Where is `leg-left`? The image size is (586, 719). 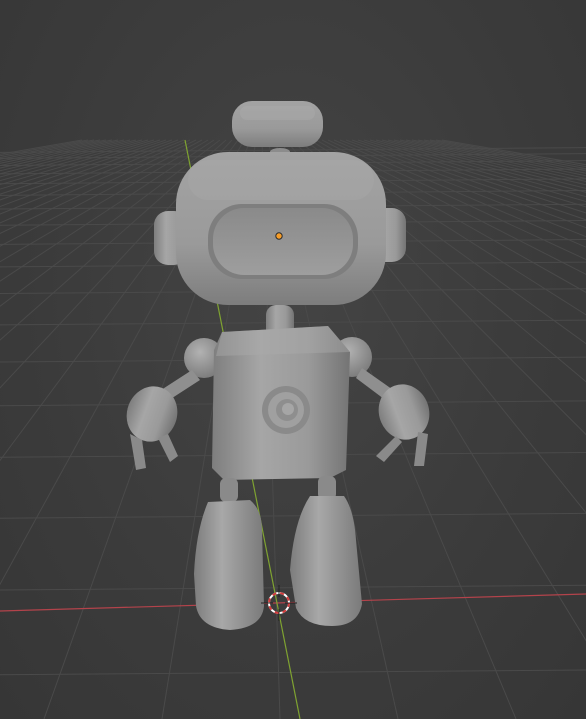 leg-left is located at coordinates (229, 565).